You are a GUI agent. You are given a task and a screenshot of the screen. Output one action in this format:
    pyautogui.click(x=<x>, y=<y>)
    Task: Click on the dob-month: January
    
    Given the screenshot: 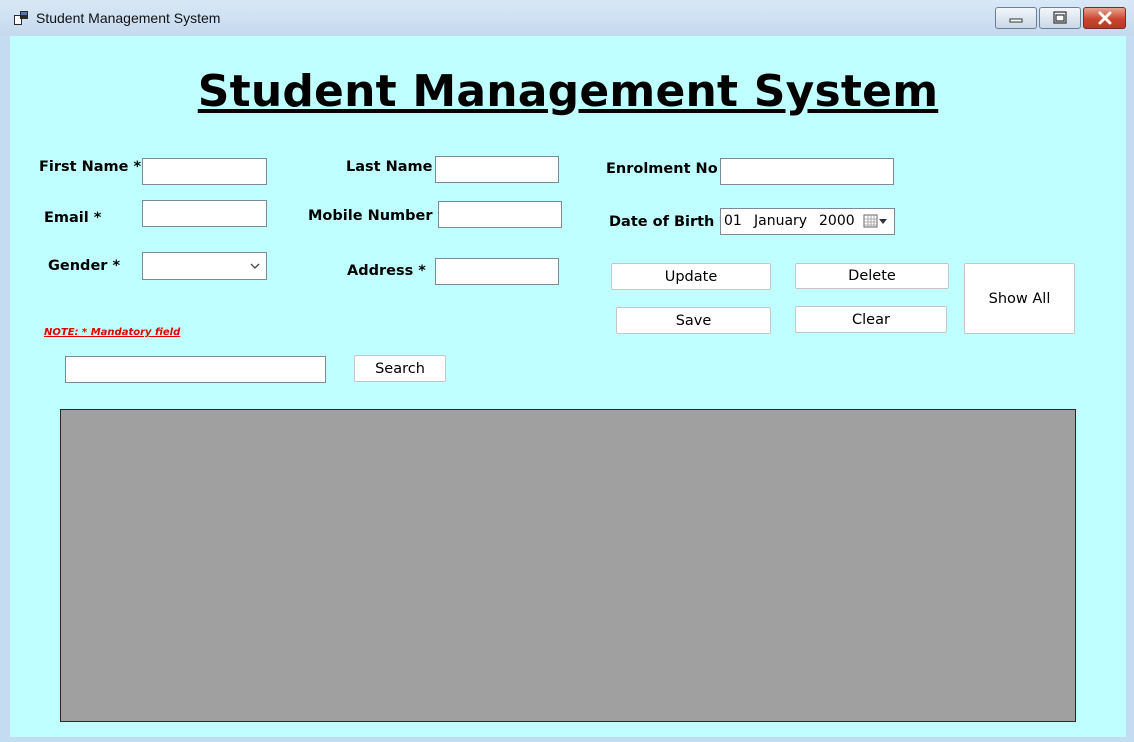 What is the action you would take?
    pyautogui.click(x=781, y=221)
    